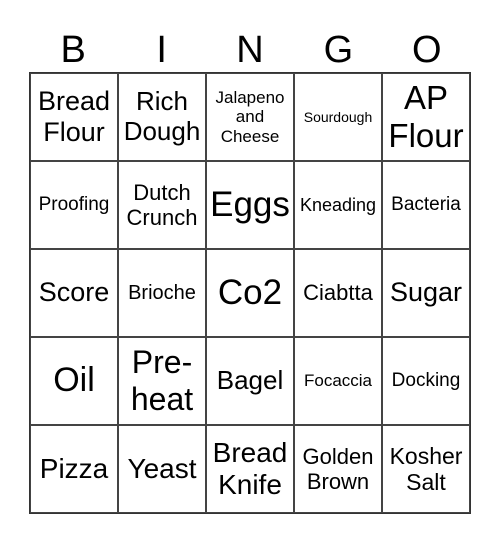 The width and height of the screenshot is (500, 544). What do you see at coordinates (162, 205) in the screenshot?
I see `bingo-cell: Dutch Crunch` at bounding box center [162, 205].